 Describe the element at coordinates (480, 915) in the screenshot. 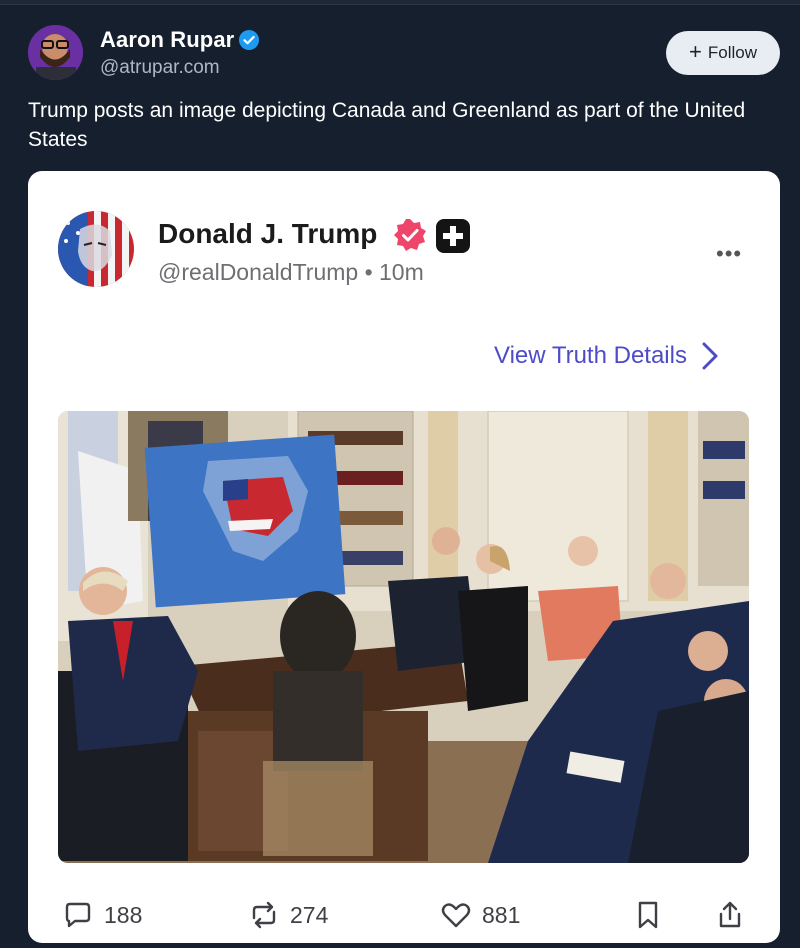

I see `like-action: 881` at that location.